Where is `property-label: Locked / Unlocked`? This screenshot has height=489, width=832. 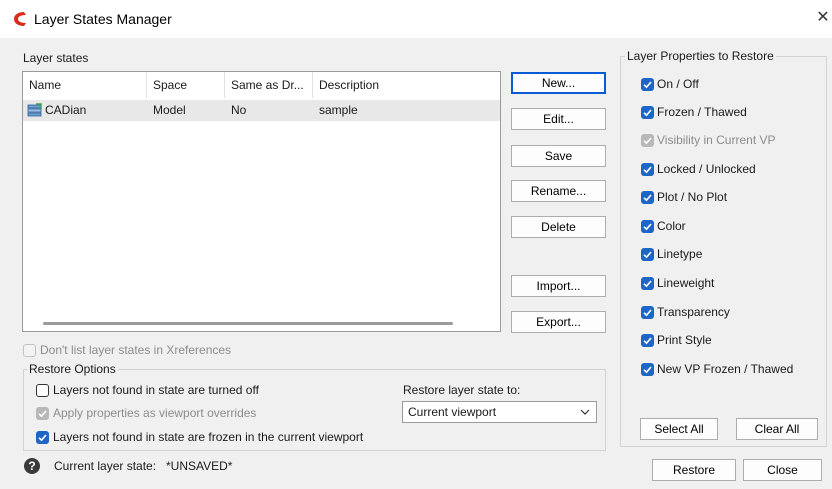
property-label: Locked / Unlocked is located at coordinates (706, 169).